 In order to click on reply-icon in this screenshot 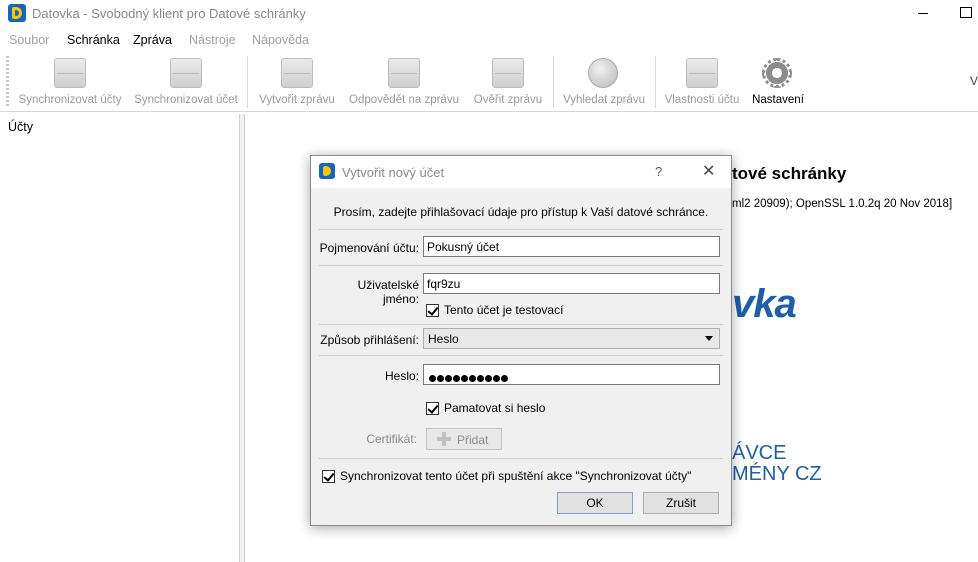, I will do `click(404, 73)`.